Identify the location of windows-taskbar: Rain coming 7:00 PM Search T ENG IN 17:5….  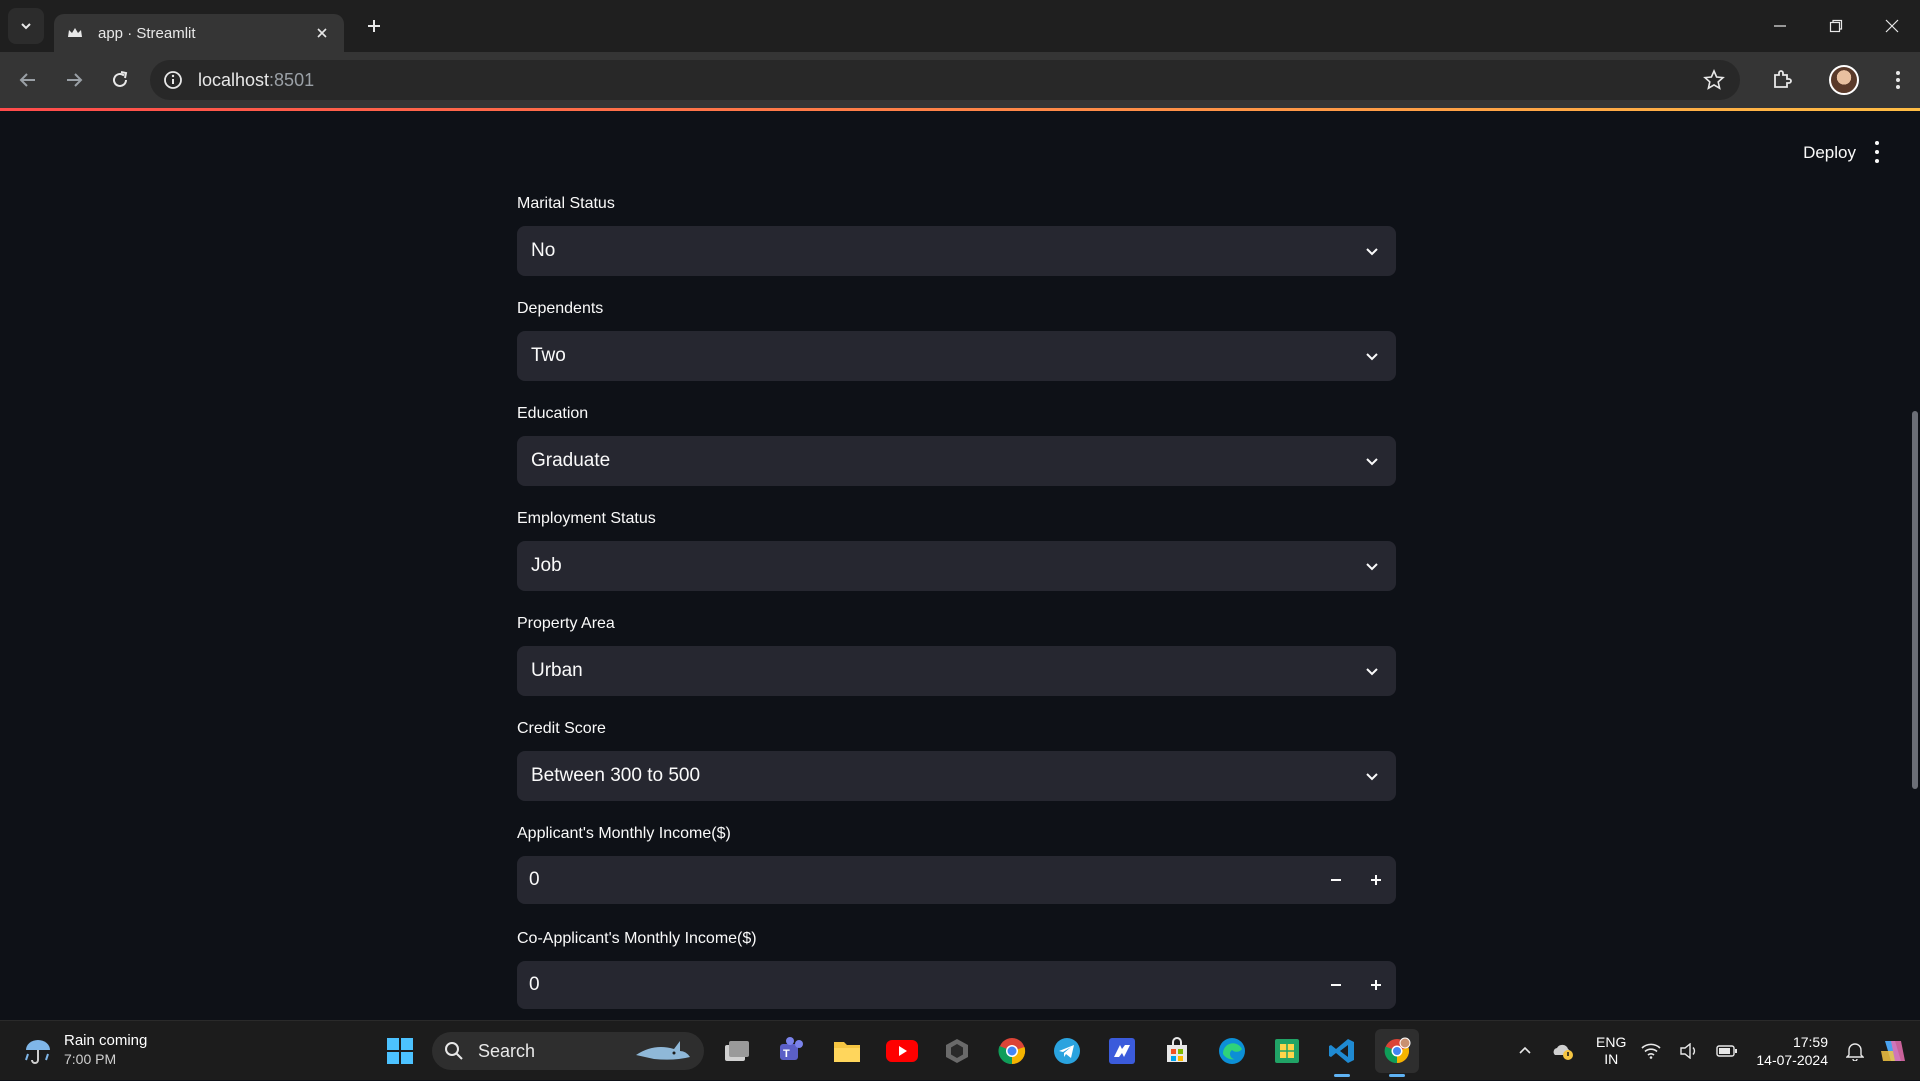
(960, 1050).